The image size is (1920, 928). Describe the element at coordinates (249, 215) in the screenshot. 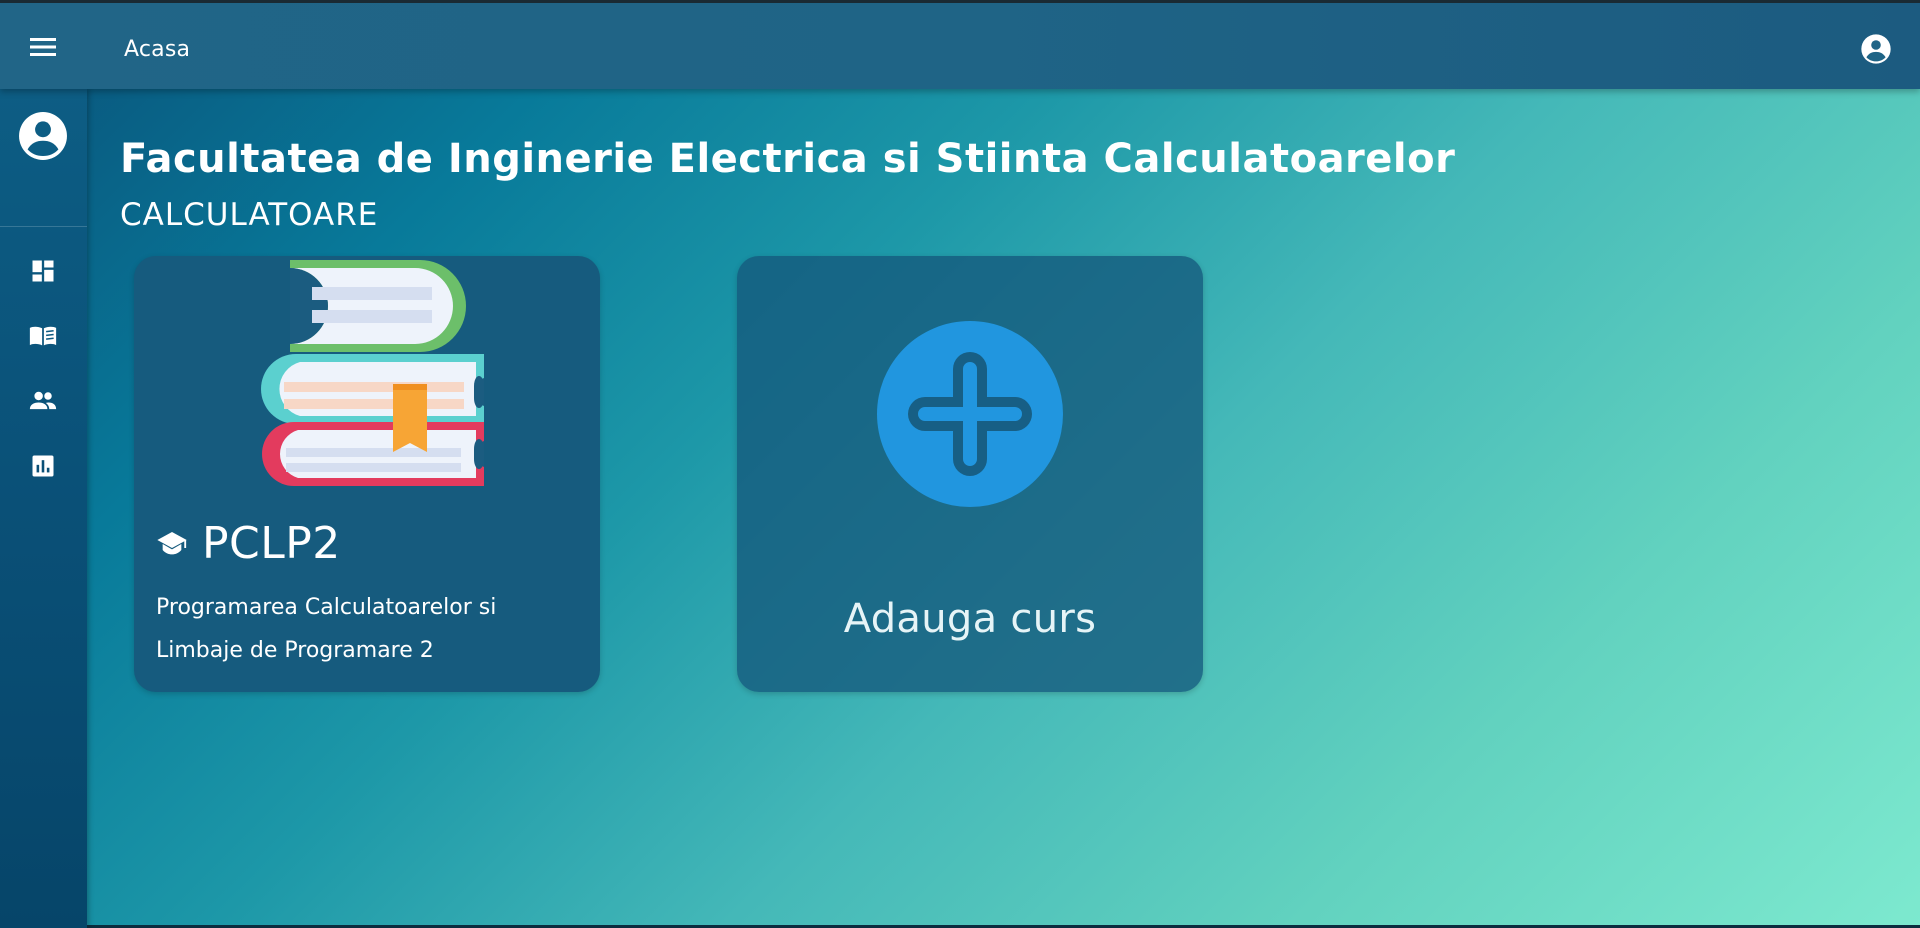

I see `department-title: CALCULATOARE` at that location.